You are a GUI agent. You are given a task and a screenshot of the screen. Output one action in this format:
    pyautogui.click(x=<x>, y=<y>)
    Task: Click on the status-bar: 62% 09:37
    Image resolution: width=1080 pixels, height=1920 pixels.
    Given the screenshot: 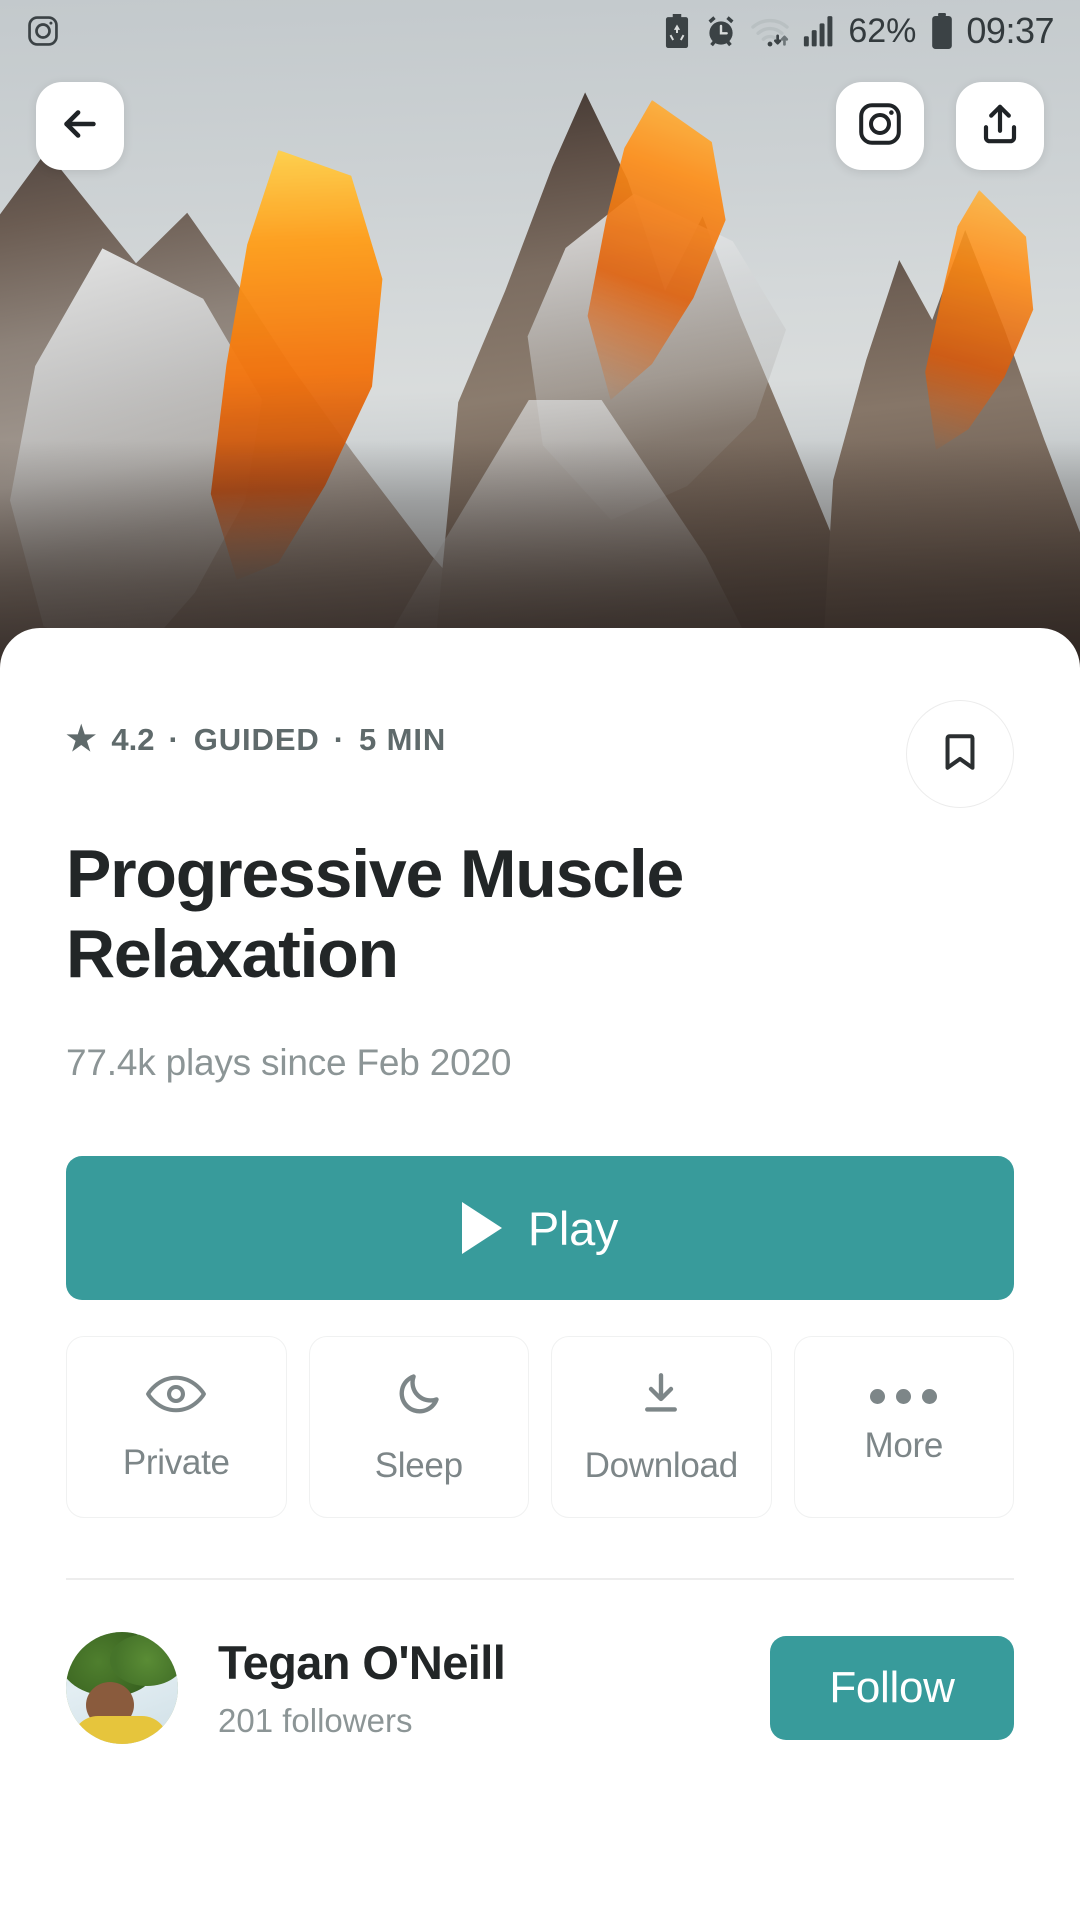 What is the action you would take?
    pyautogui.click(x=540, y=31)
    